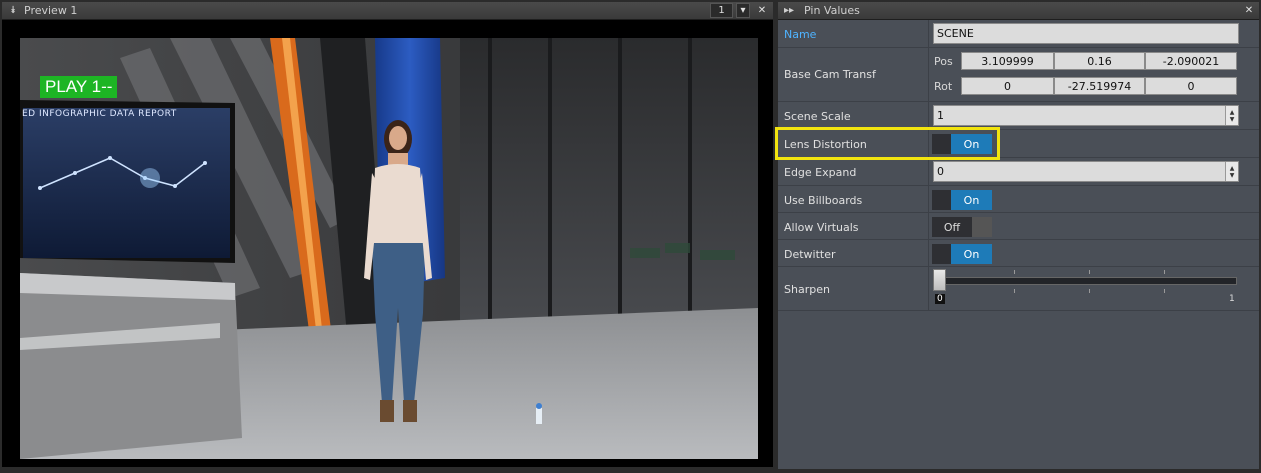 The width and height of the screenshot is (1261, 473). What do you see at coordinates (810, 254) in the screenshot?
I see `detwitter-label: Detwitter` at bounding box center [810, 254].